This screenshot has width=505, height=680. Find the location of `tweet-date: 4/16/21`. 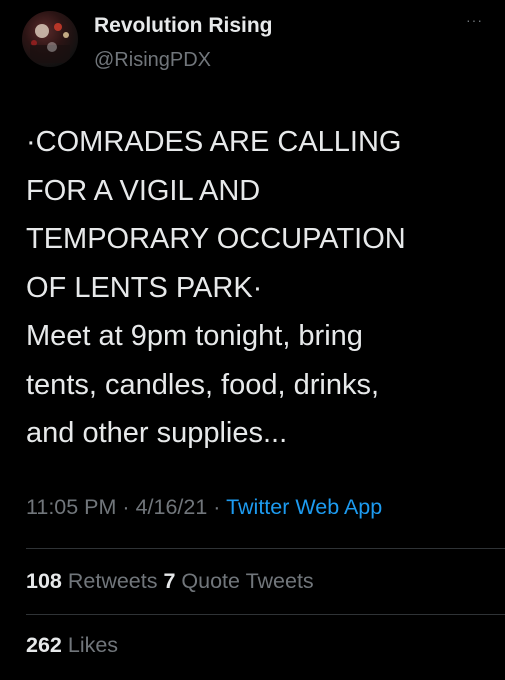

tweet-date: 4/16/21 is located at coordinates (172, 507).